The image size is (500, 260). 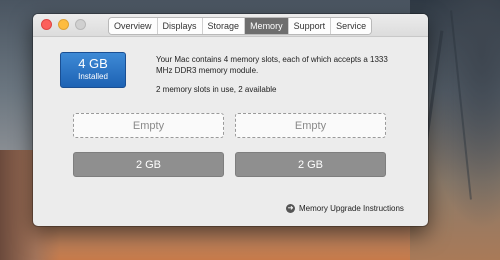 What do you see at coordinates (267, 26) in the screenshot?
I see `tab-memory: Memory` at bounding box center [267, 26].